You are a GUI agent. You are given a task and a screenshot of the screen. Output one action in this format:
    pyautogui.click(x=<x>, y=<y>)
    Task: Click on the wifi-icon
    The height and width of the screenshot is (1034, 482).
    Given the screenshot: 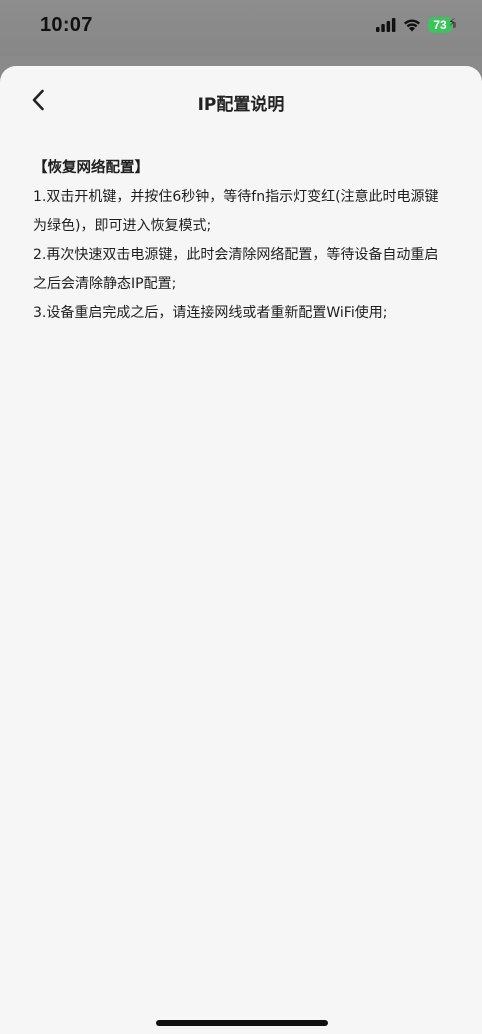 What is the action you would take?
    pyautogui.click(x=412, y=25)
    